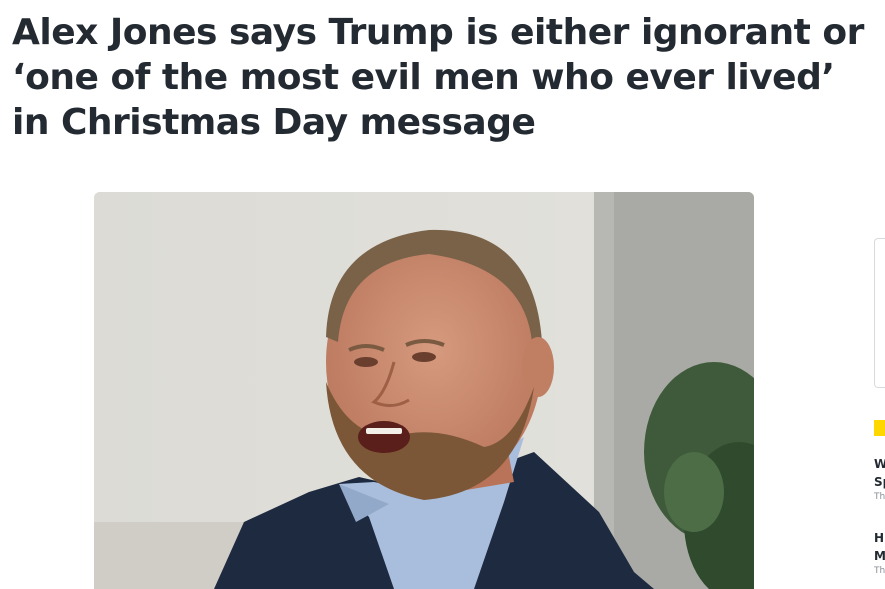  What do you see at coordinates (879, 482) in the screenshot?
I see `sidebar-story-title: Sp` at bounding box center [879, 482].